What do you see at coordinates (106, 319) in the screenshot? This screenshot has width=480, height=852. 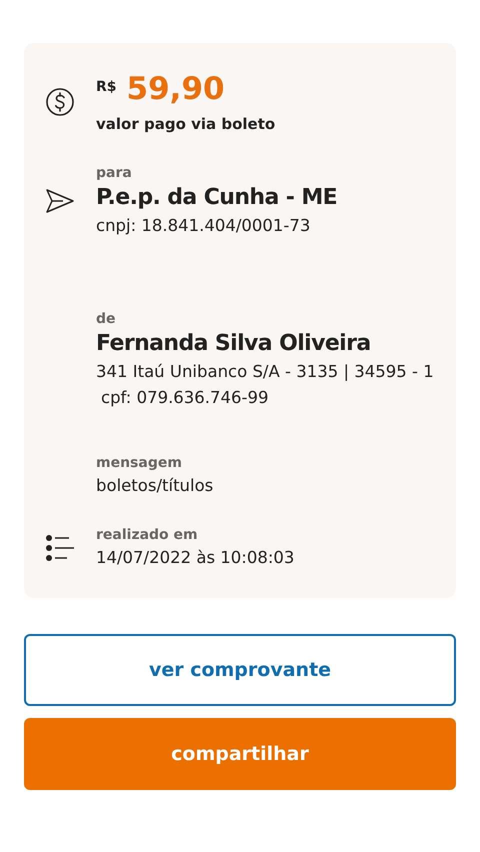 I see `detail-label: de` at bounding box center [106, 319].